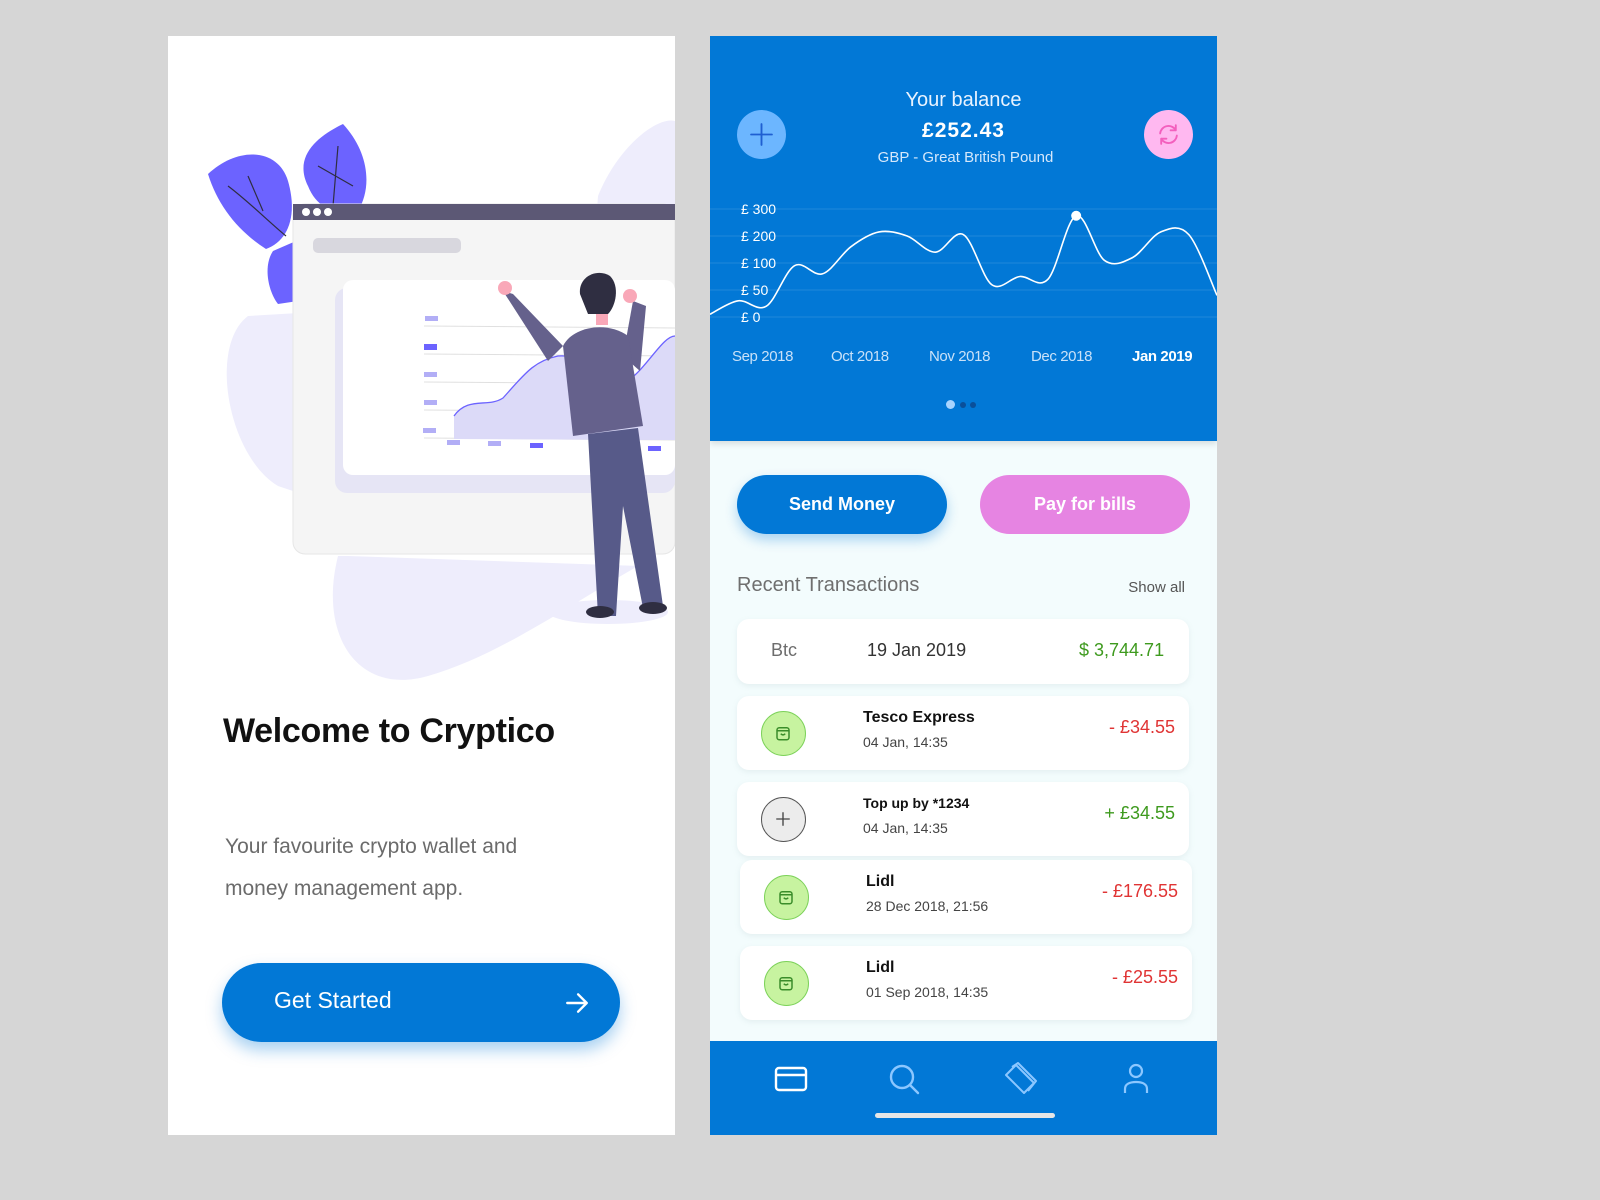 This screenshot has height=1200, width=1600. I want to click on welcome-subtitle-line1: Your favourite crypto wallet and, so click(371, 846).